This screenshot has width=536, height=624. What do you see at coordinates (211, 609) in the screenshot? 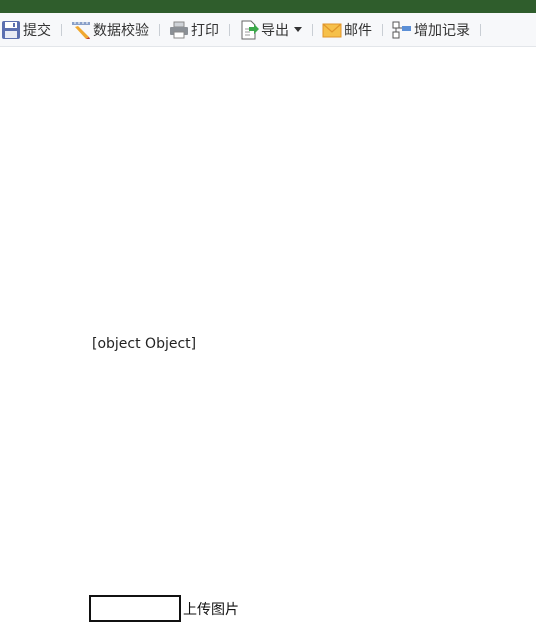
I see `upload-image-label: 上传图片` at bounding box center [211, 609].